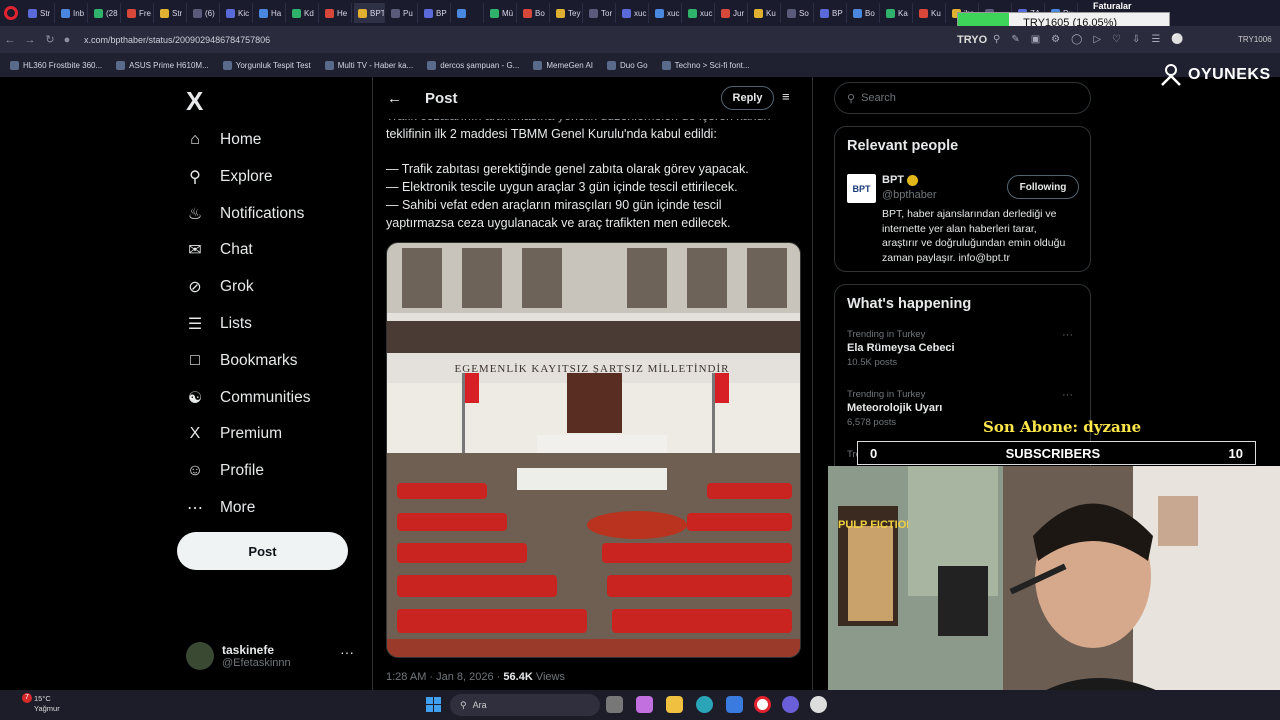 The width and height of the screenshot is (1280, 720). What do you see at coordinates (219, 324) in the screenshot?
I see `sidebar-item-lists: ☰ Lists` at bounding box center [219, 324].